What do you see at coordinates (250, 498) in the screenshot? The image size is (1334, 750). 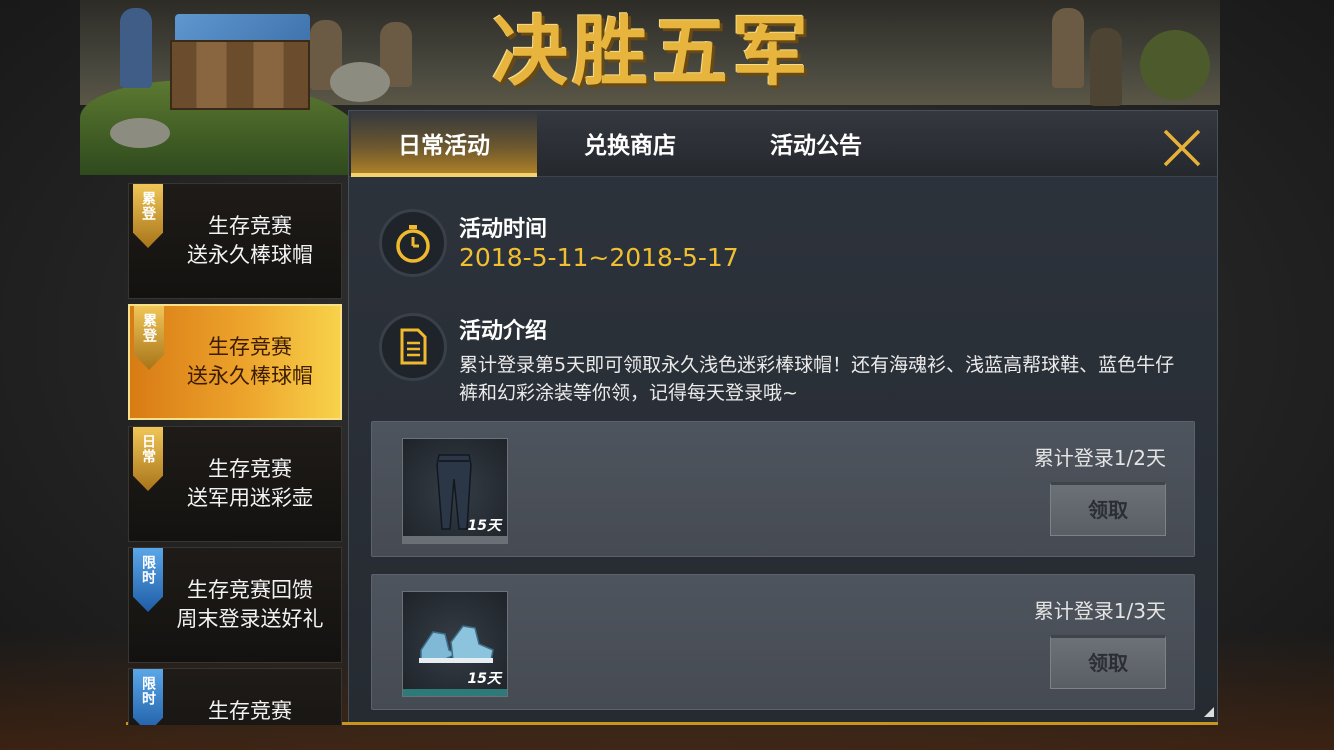 I see `sidebar-item-line2: 送军用迷彩壶` at bounding box center [250, 498].